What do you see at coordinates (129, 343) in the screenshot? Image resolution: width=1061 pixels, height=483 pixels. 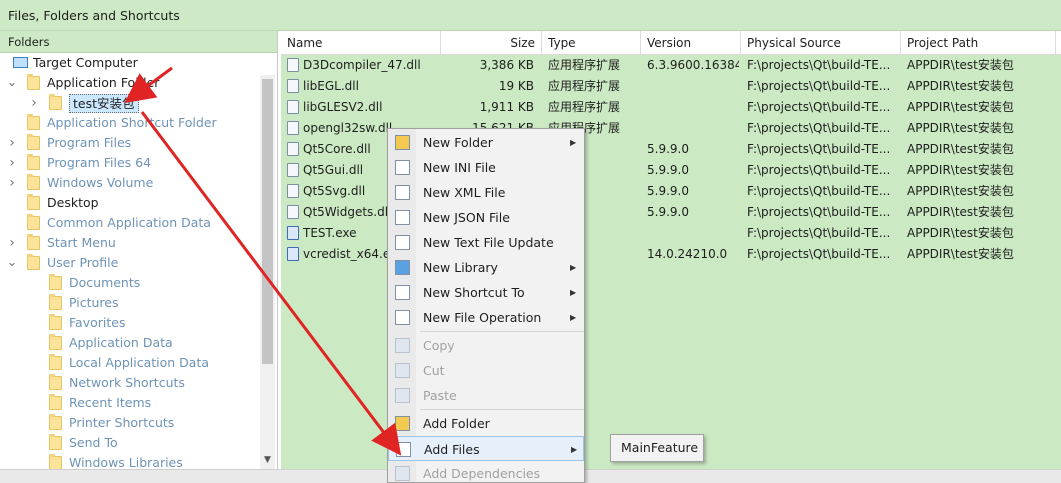 I see `tree-item: Application Data` at bounding box center [129, 343].